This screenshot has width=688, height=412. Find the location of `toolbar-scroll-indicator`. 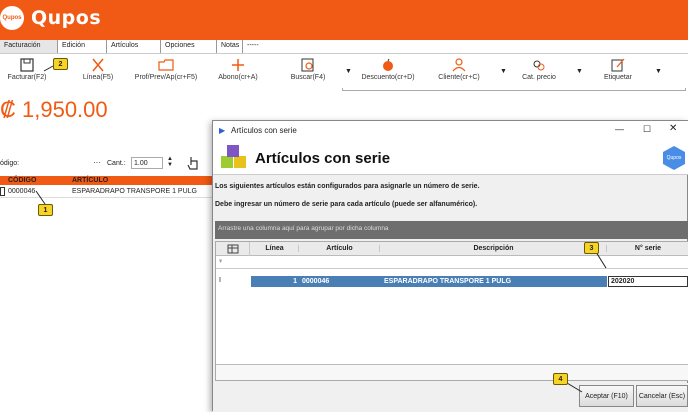

toolbar-scroll-indicator is located at coordinates (514, 89).